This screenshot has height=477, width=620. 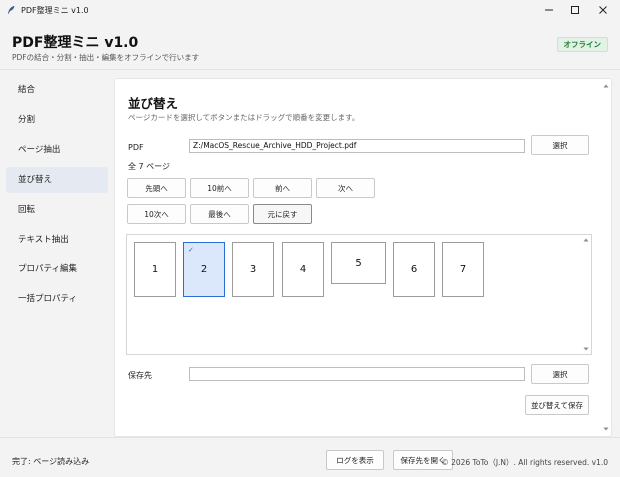 What do you see at coordinates (549, 10) in the screenshot?
I see `minimize-icon` at bounding box center [549, 10].